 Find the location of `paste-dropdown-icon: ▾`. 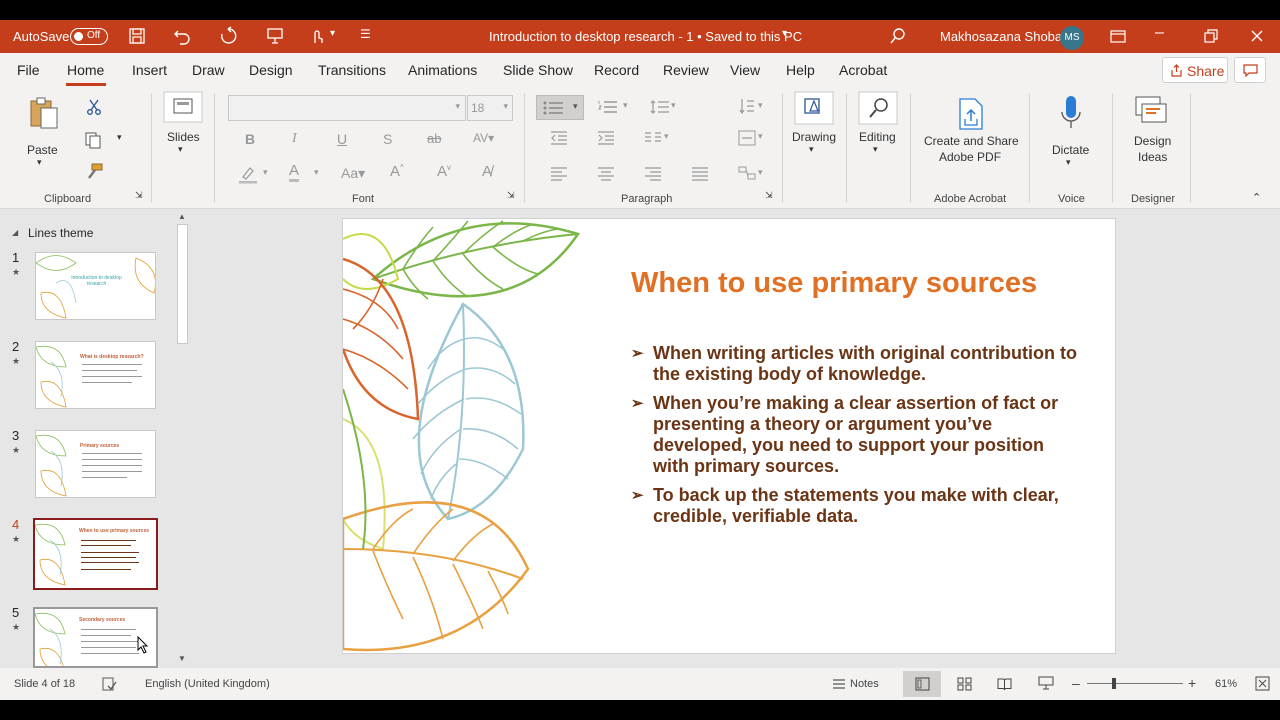

paste-dropdown-icon: ▾ is located at coordinates (39, 162).